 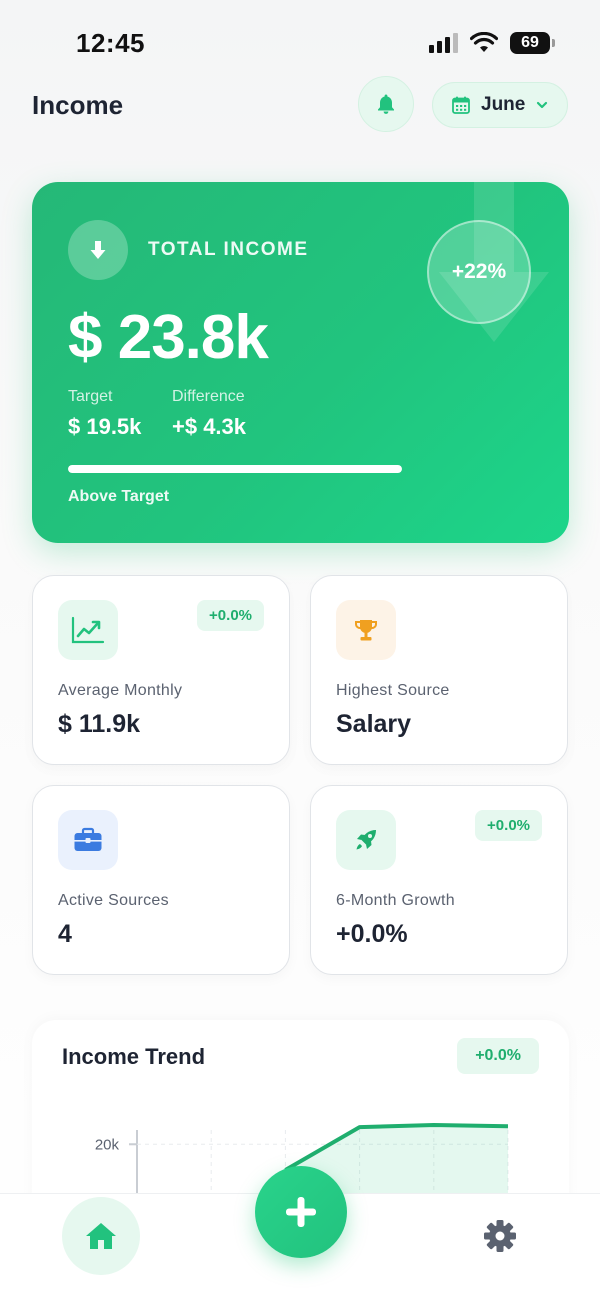 I want to click on nav-settings-button, so click(x=500, y=1236).